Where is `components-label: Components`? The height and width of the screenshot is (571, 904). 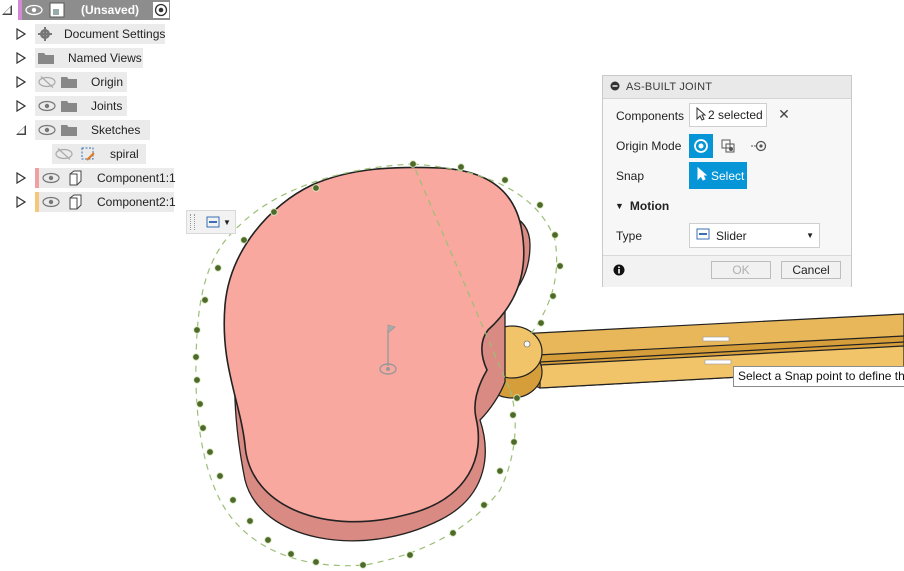 components-label: Components is located at coordinates (650, 116).